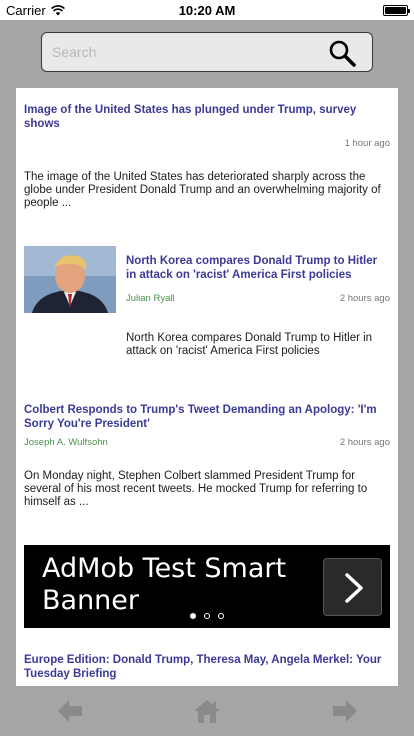  What do you see at coordinates (345, 711) in the screenshot?
I see `forward-arrow-icon` at bounding box center [345, 711].